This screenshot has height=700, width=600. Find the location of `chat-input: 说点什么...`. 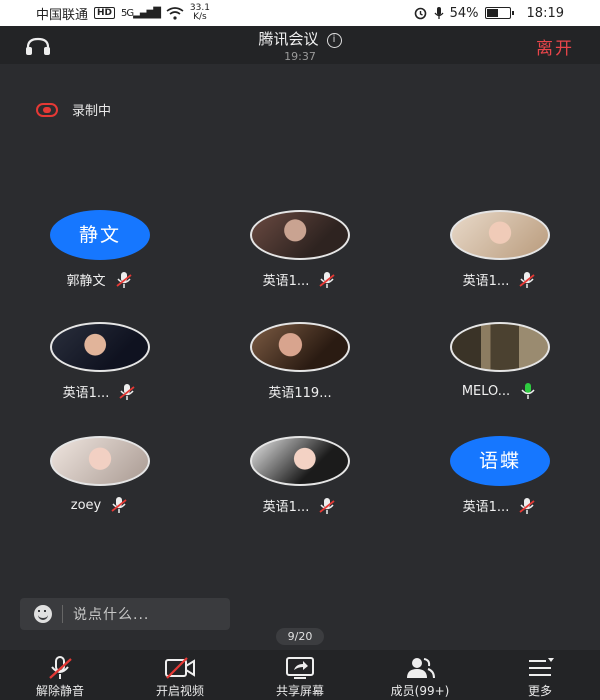

chat-input: 说点什么... is located at coordinates (125, 614).